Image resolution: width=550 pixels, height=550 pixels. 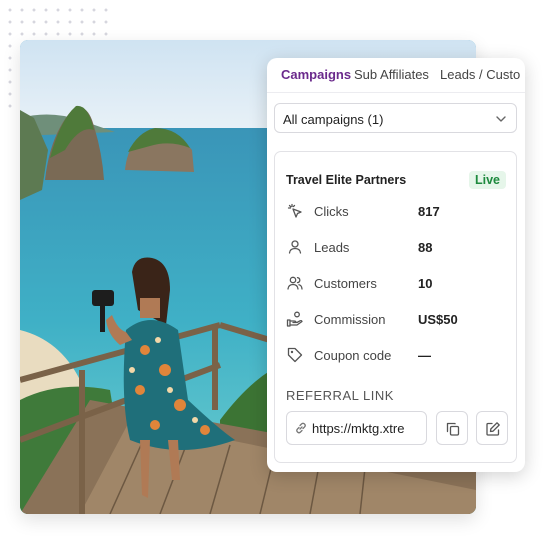 What do you see at coordinates (316, 74) in the screenshot?
I see `tab-campaigns: Campaigns` at bounding box center [316, 74].